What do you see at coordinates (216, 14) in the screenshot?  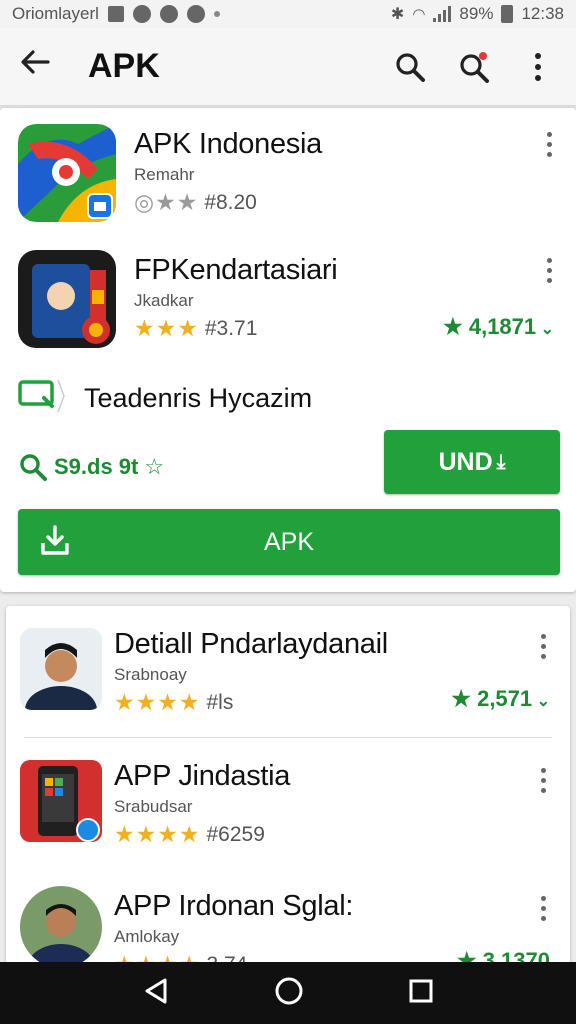 I see `more-notifications-icon` at bounding box center [216, 14].